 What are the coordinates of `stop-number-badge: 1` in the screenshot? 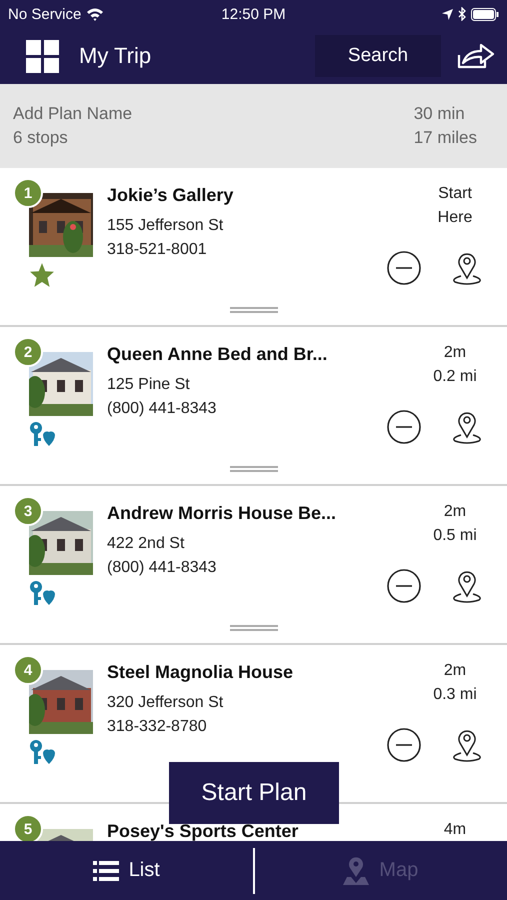 It's located at (28, 193).